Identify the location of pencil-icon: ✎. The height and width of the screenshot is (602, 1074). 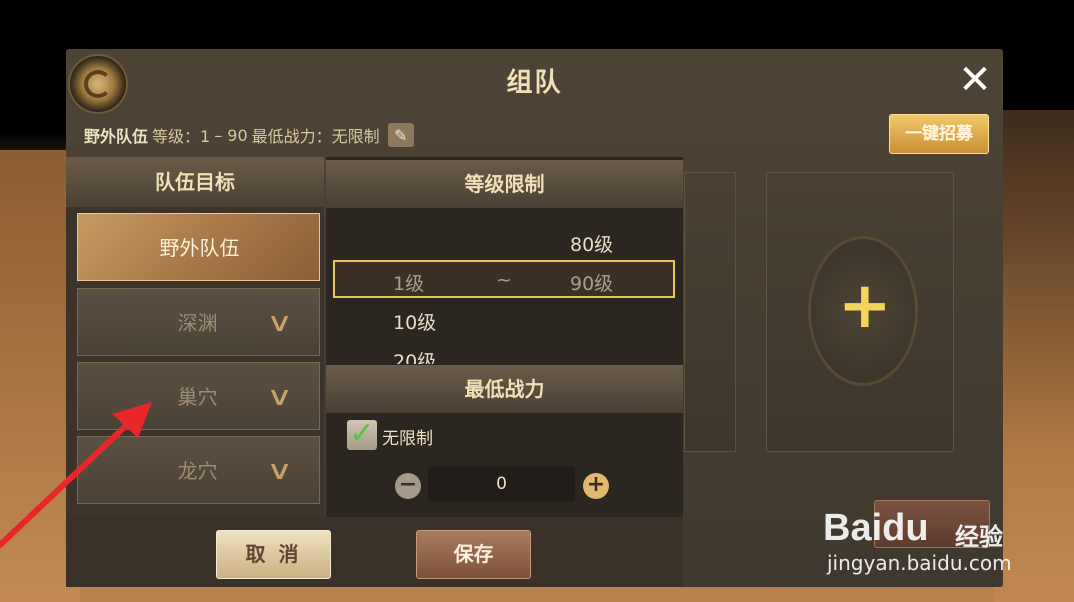
(400, 135).